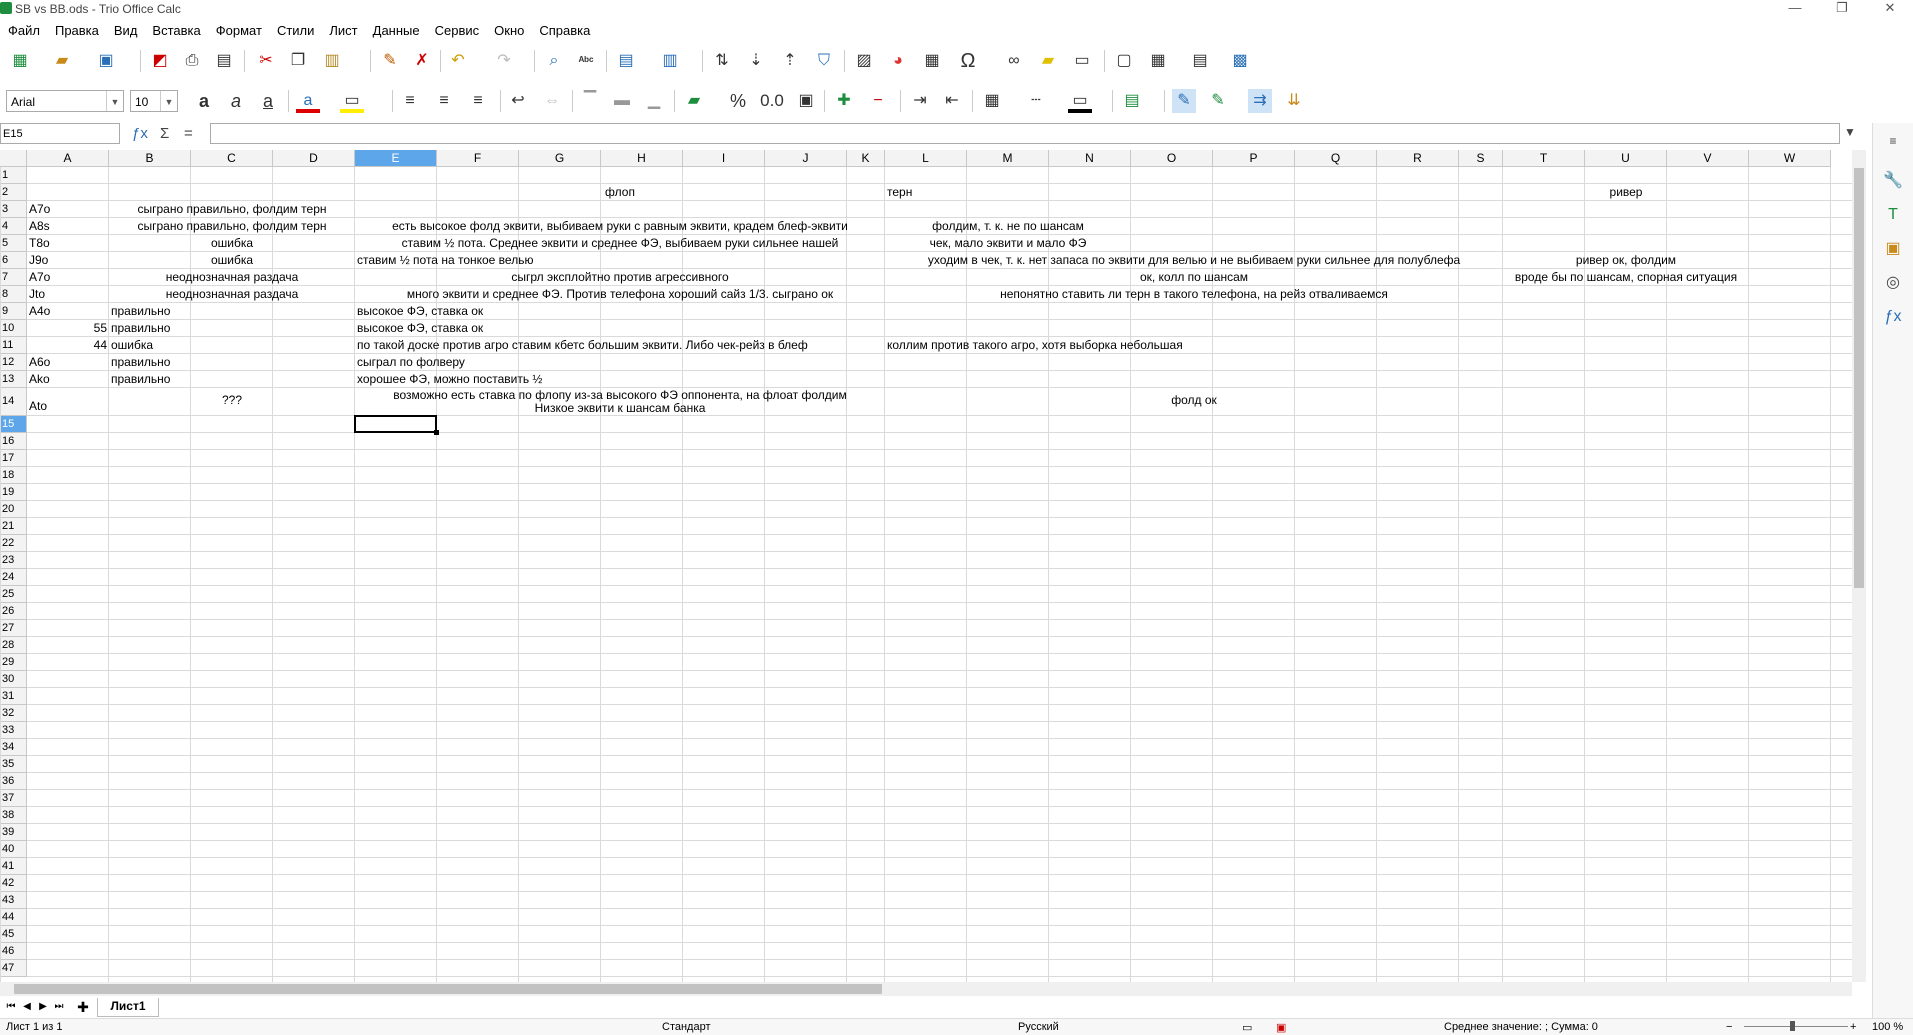 This screenshot has width=1913, height=1035. What do you see at coordinates (68, 345) in the screenshot?
I see `cell-r11-a: 44` at bounding box center [68, 345].